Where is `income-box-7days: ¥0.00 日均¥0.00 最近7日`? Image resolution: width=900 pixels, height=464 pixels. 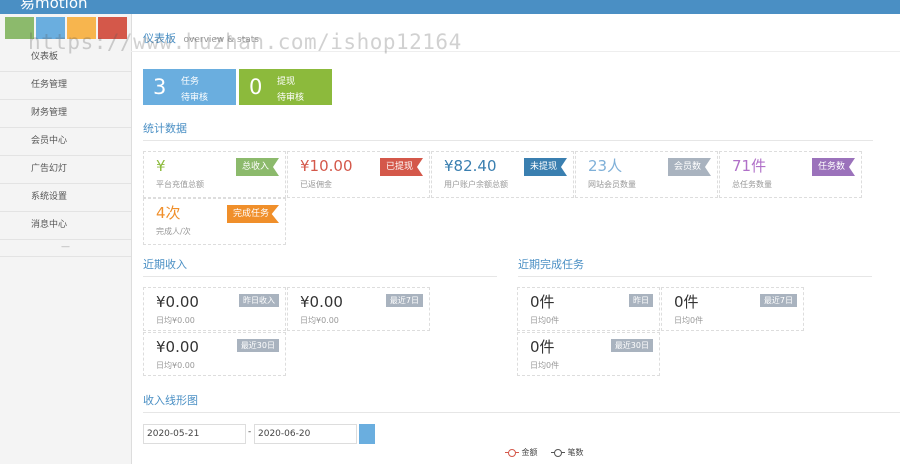
income-box-7days: ¥0.00 日均¥0.00 最近7日 is located at coordinates (358, 309).